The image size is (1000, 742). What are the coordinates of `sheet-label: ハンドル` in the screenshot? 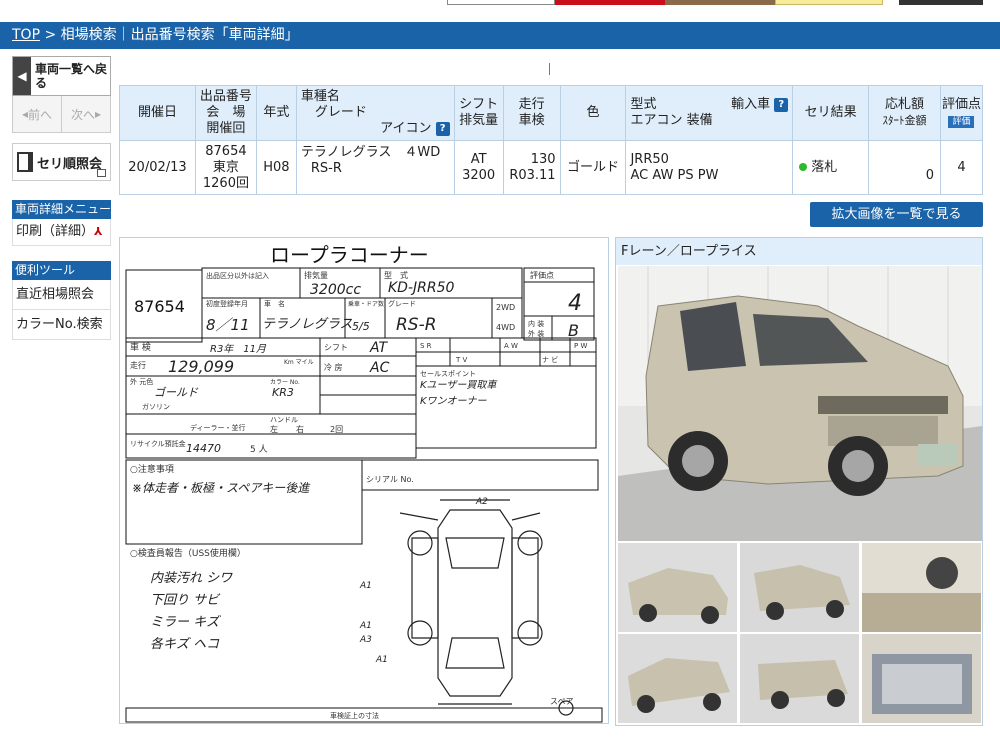 It's located at (284, 420).